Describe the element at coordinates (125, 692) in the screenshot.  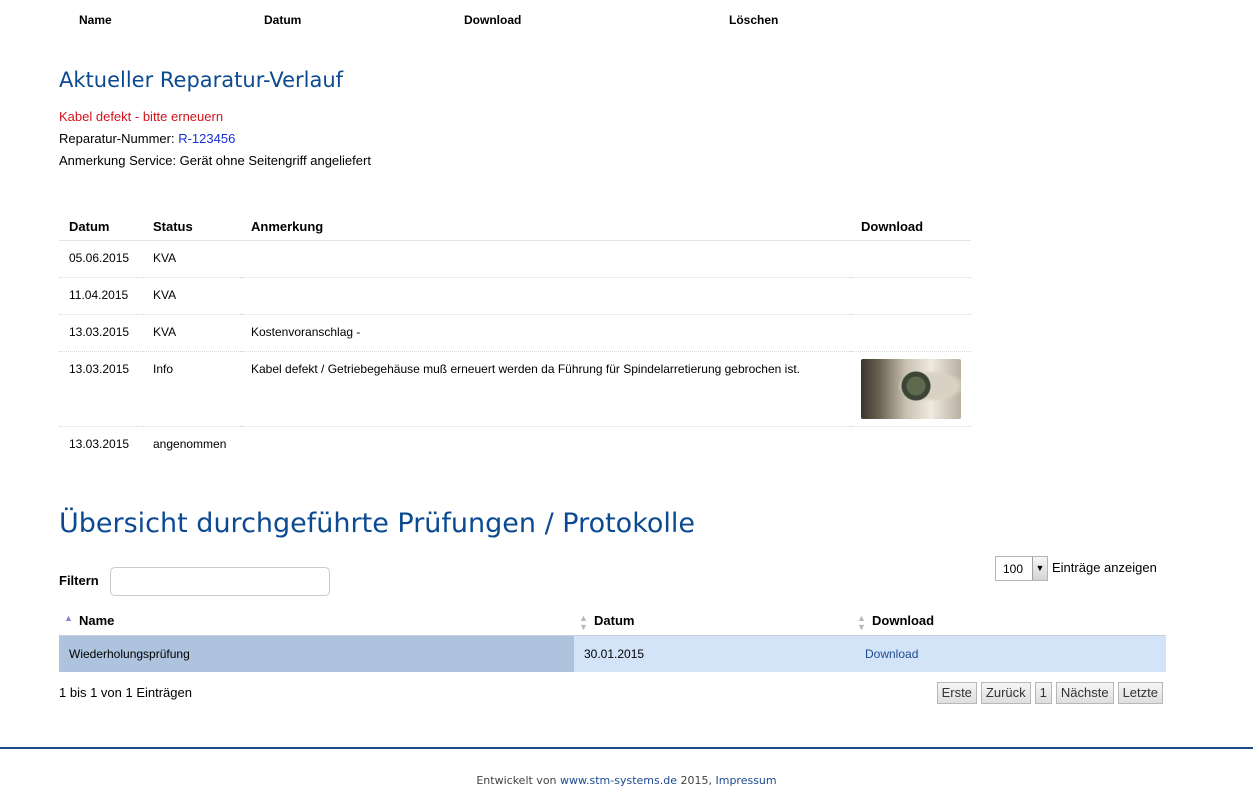
I see `entries-info: 1 bis 1 von 1 Einträgen` at that location.